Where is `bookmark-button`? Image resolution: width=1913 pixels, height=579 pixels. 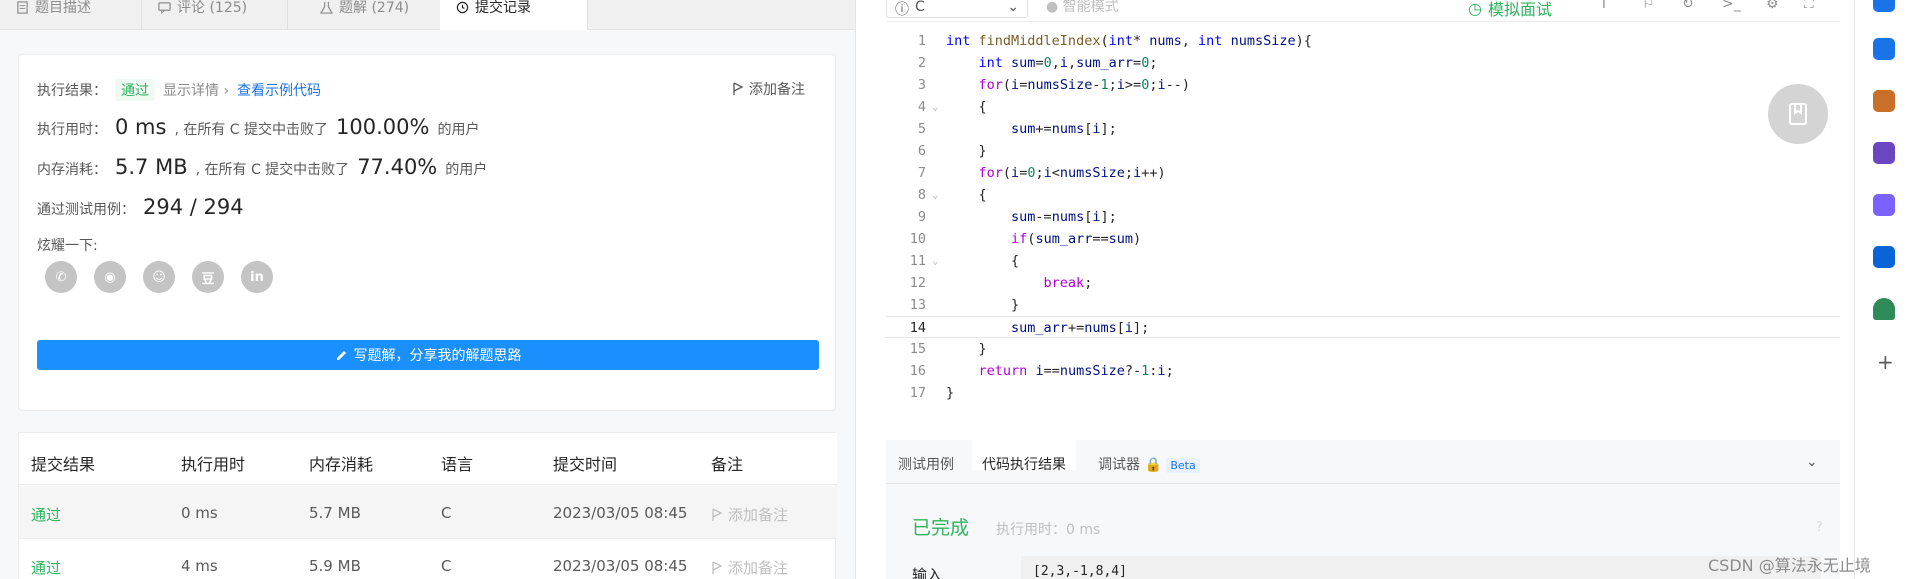
bookmark-button is located at coordinates (1798, 114).